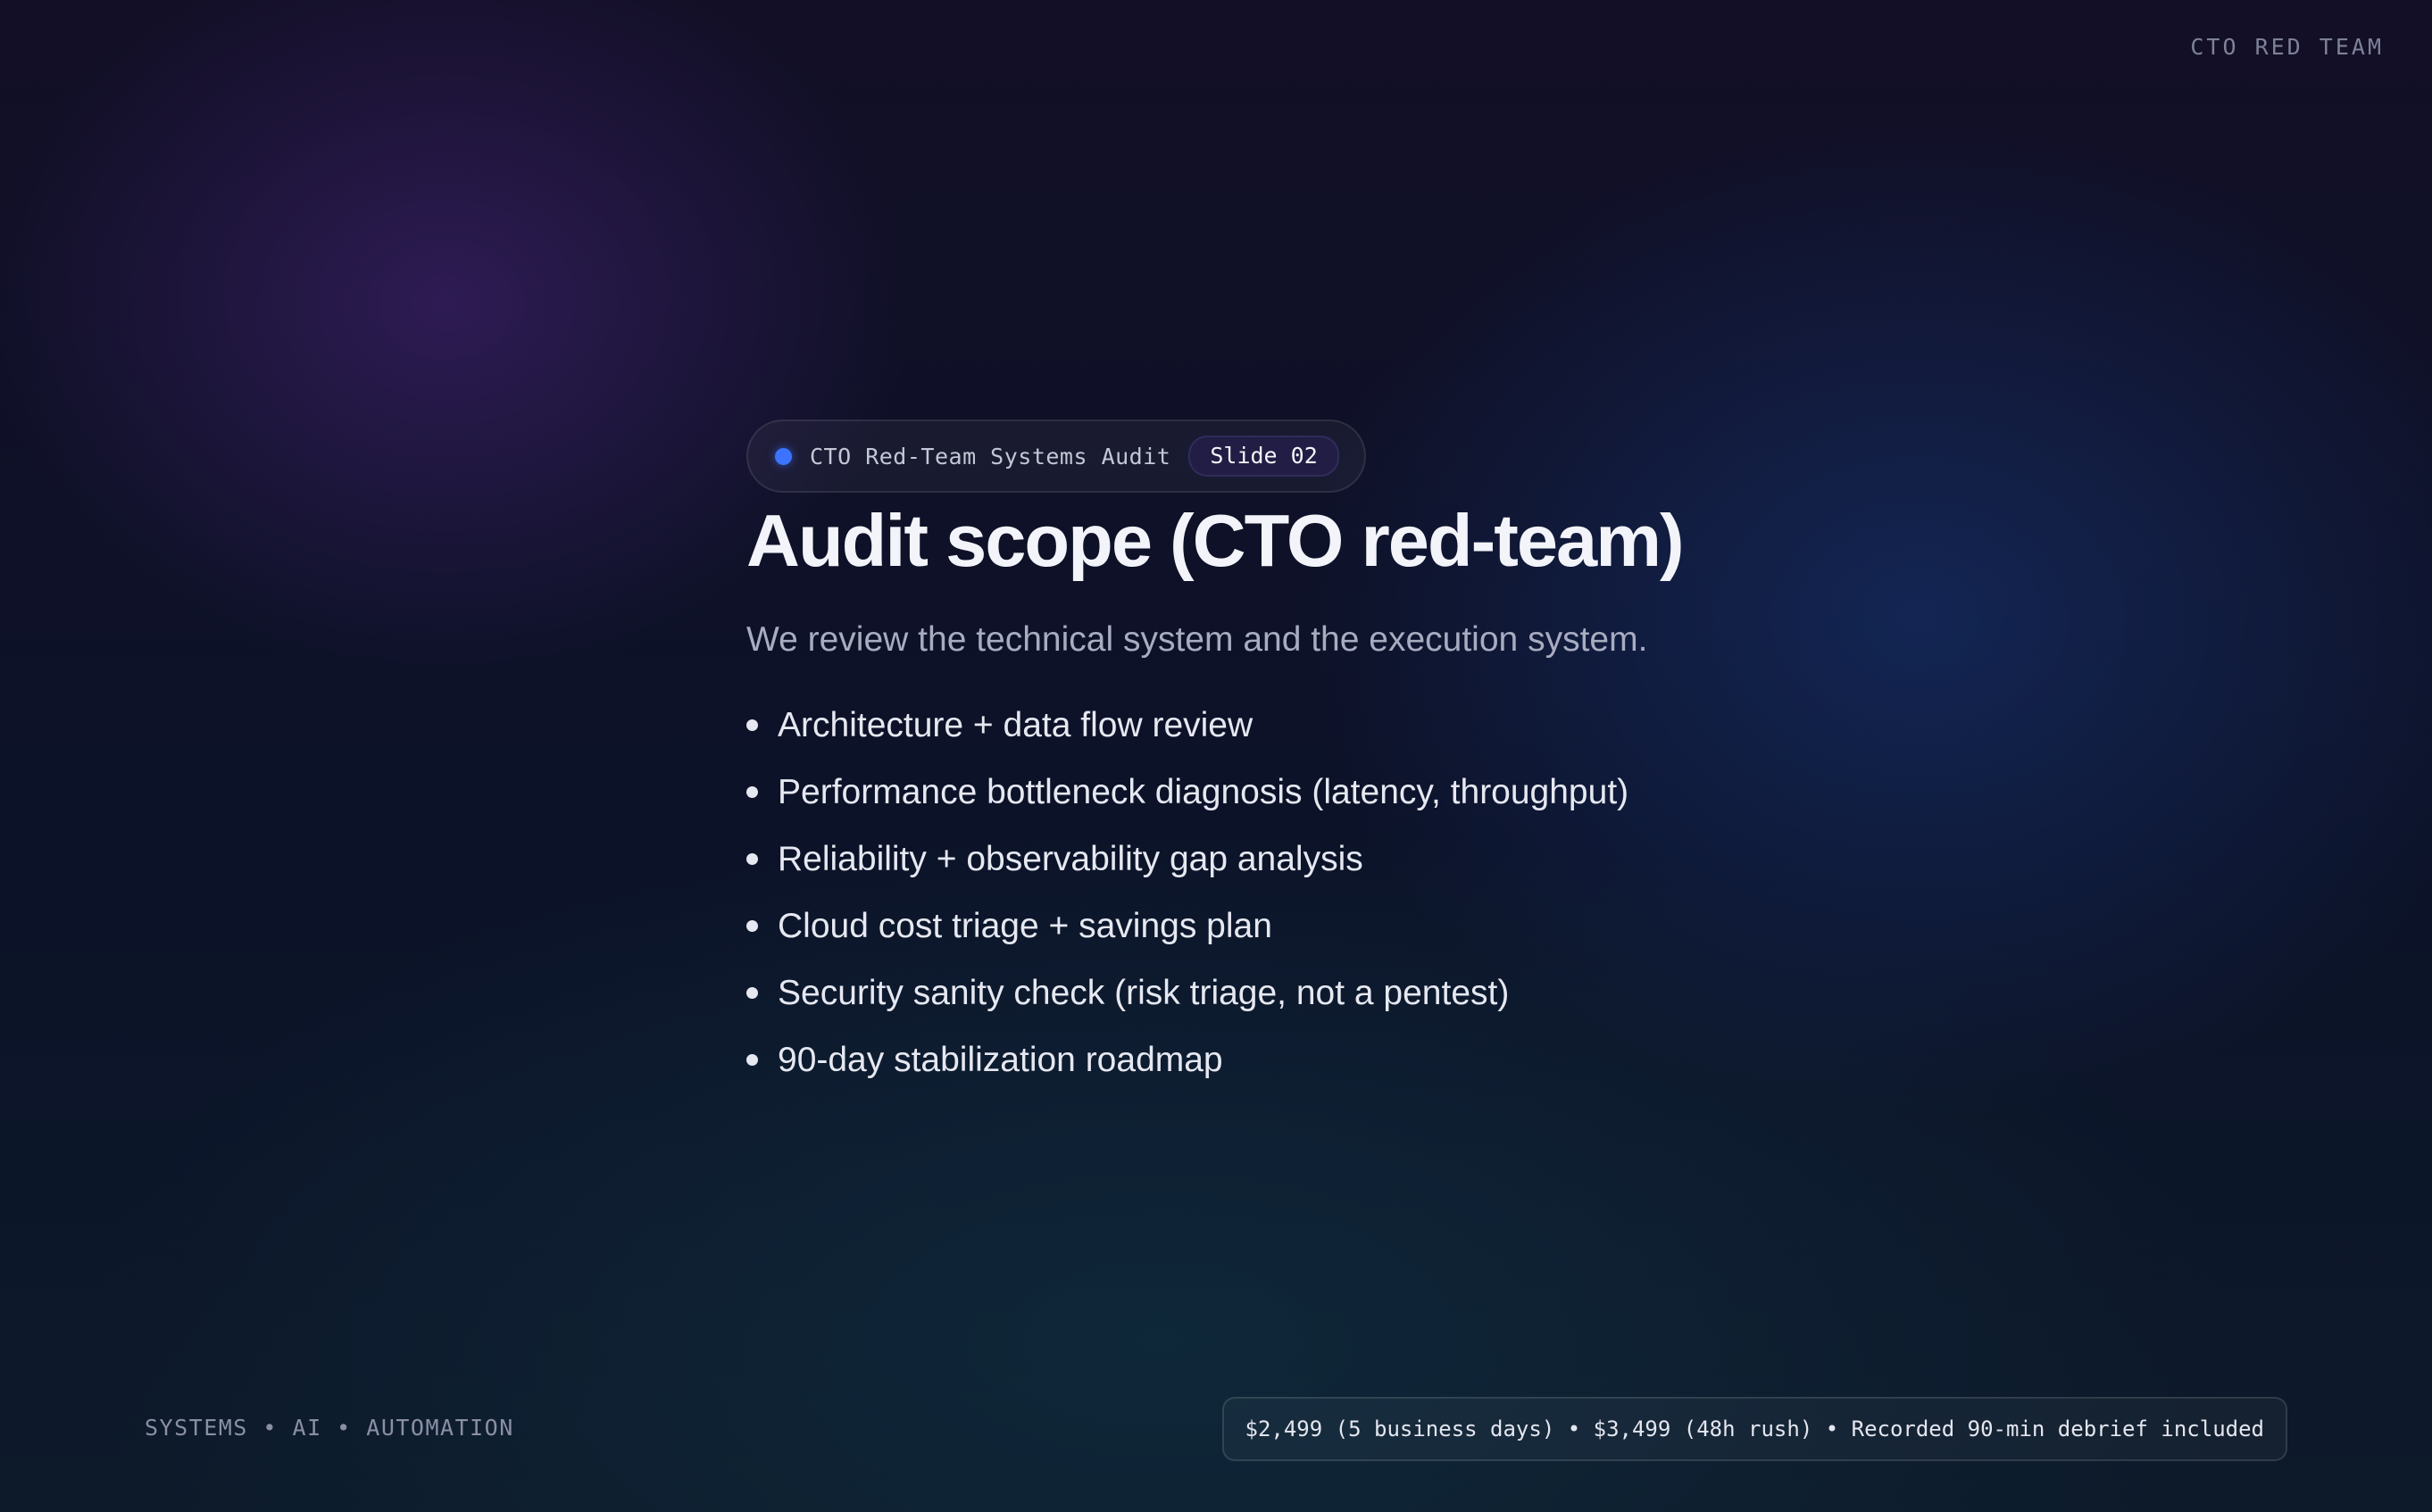 The width and height of the screenshot is (2432, 1512). I want to click on status-dot-icon, so click(784, 456).